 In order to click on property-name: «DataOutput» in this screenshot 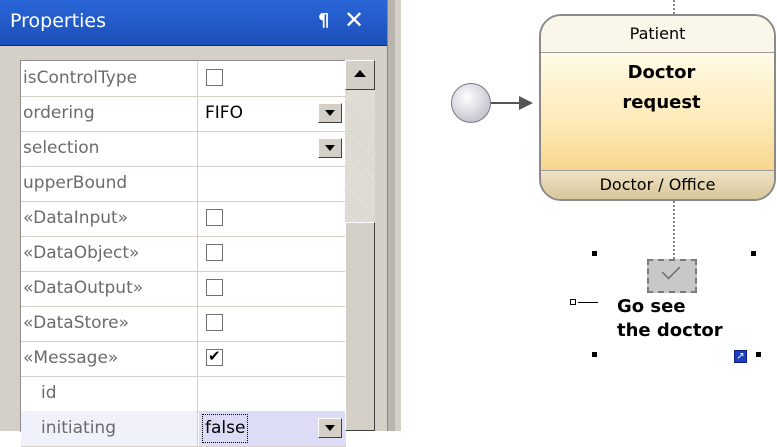, I will do `click(109, 288)`.